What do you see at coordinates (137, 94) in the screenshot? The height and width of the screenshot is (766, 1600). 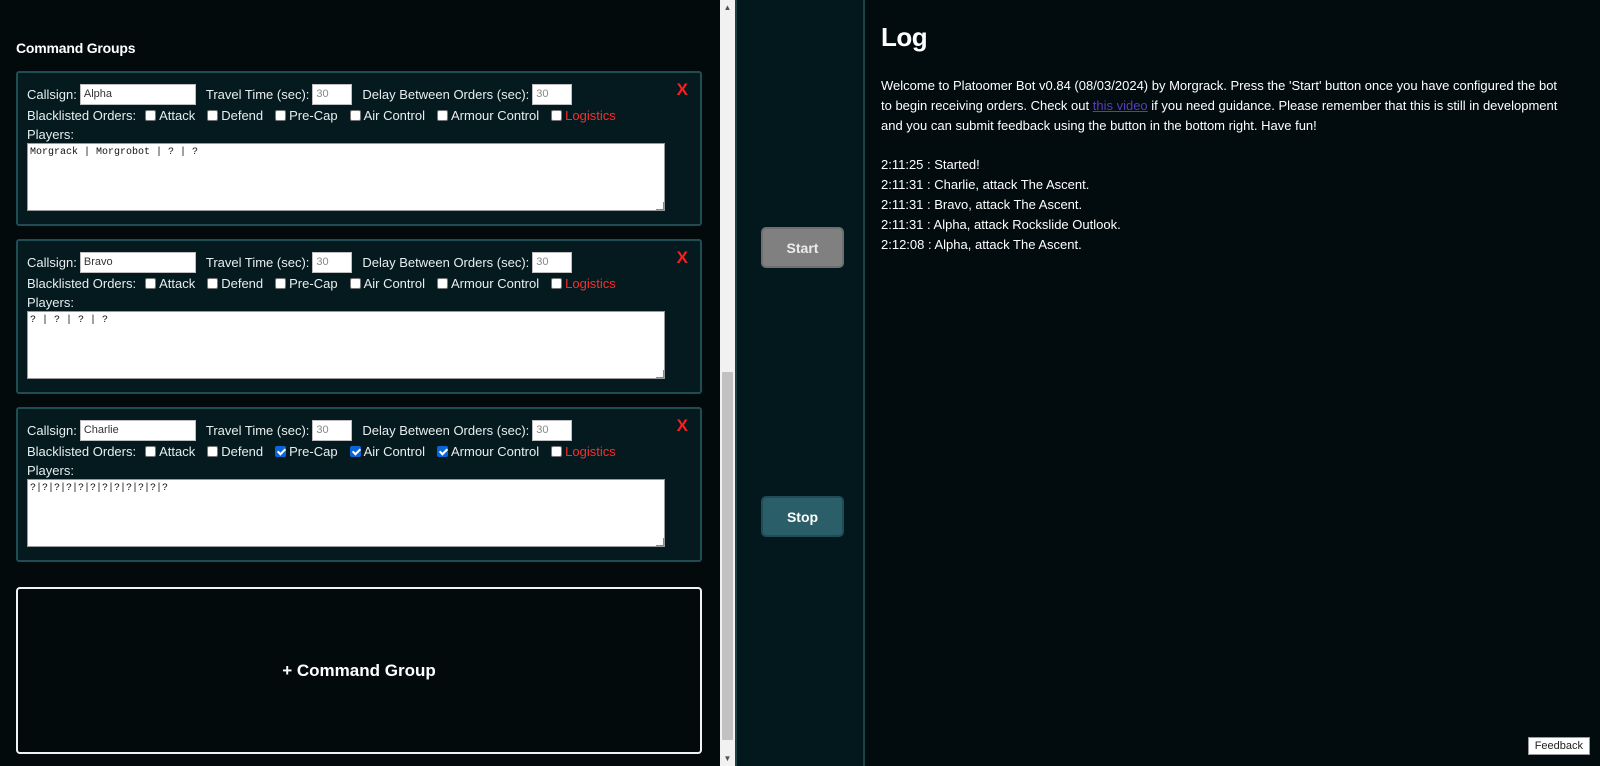 I see `callsign-input: Alpha` at bounding box center [137, 94].